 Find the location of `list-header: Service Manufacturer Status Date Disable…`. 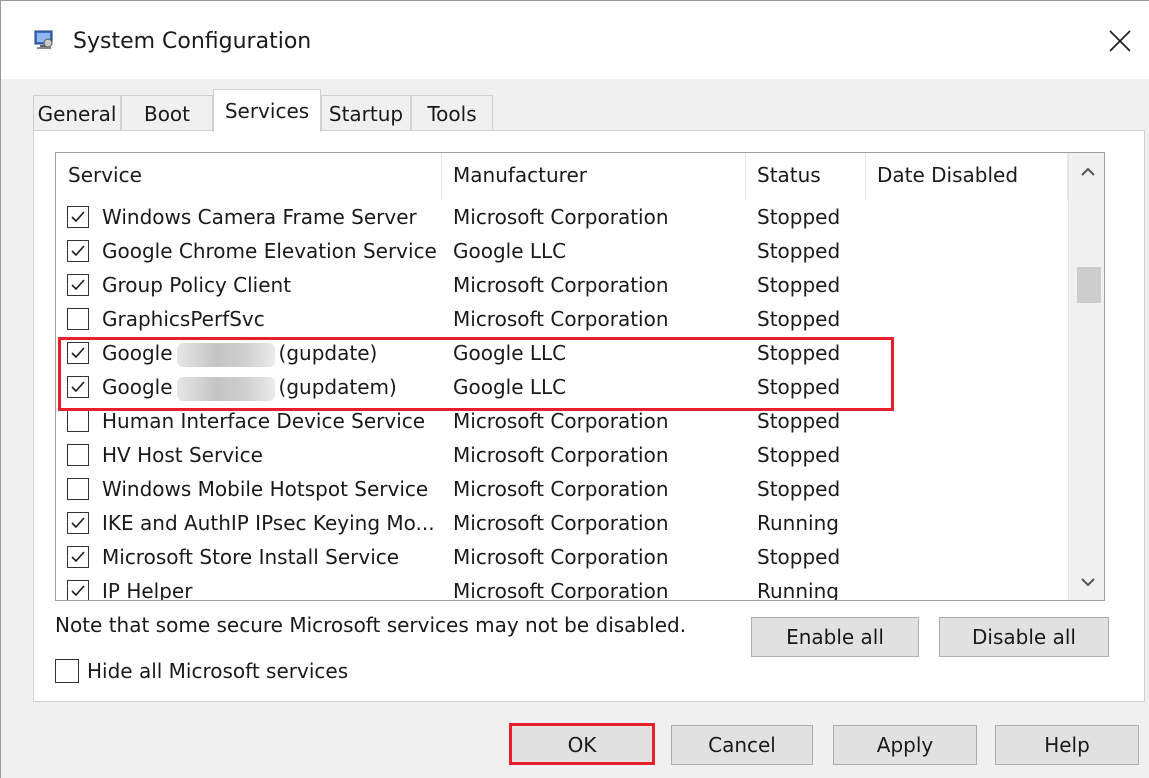

list-header: Service Manufacturer Status Date Disable… is located at coordinates (562, 176).